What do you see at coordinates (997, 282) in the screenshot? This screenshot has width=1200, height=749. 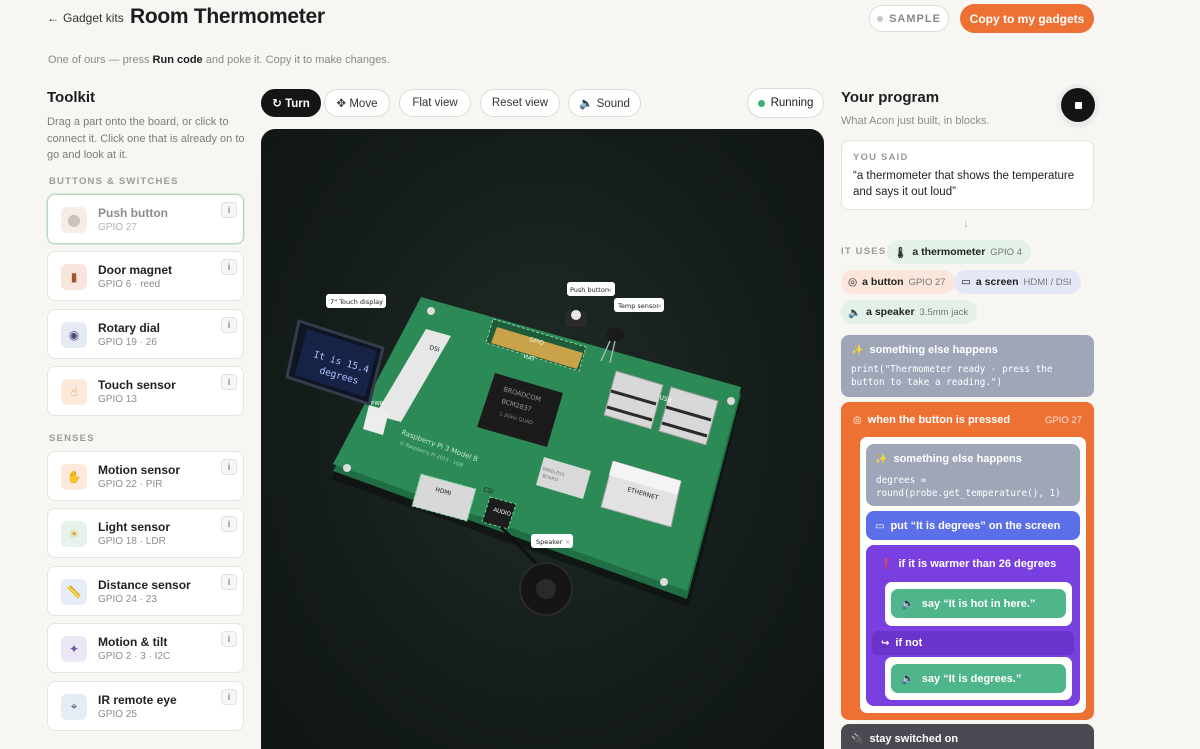 I see `chip-name: a screen` at bounding box center [997, 282].